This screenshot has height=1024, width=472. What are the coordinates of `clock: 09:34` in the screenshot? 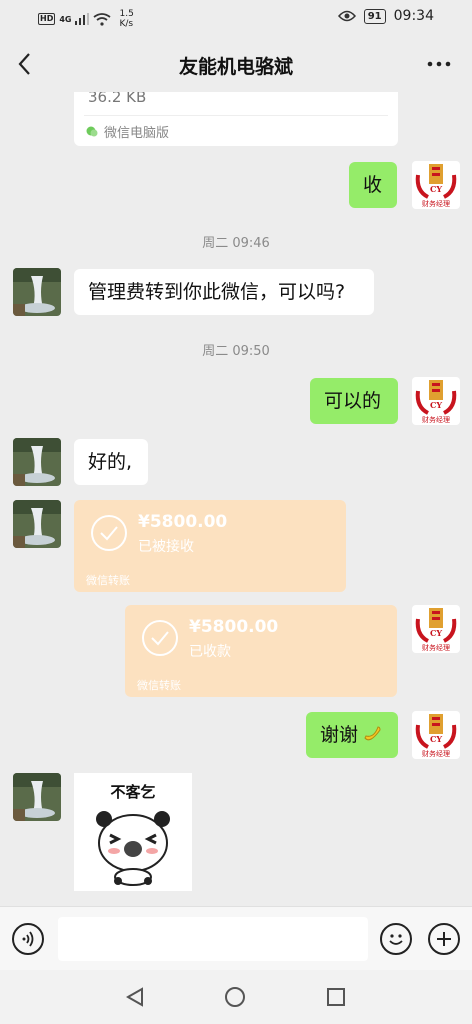 It's located at (413, 16).